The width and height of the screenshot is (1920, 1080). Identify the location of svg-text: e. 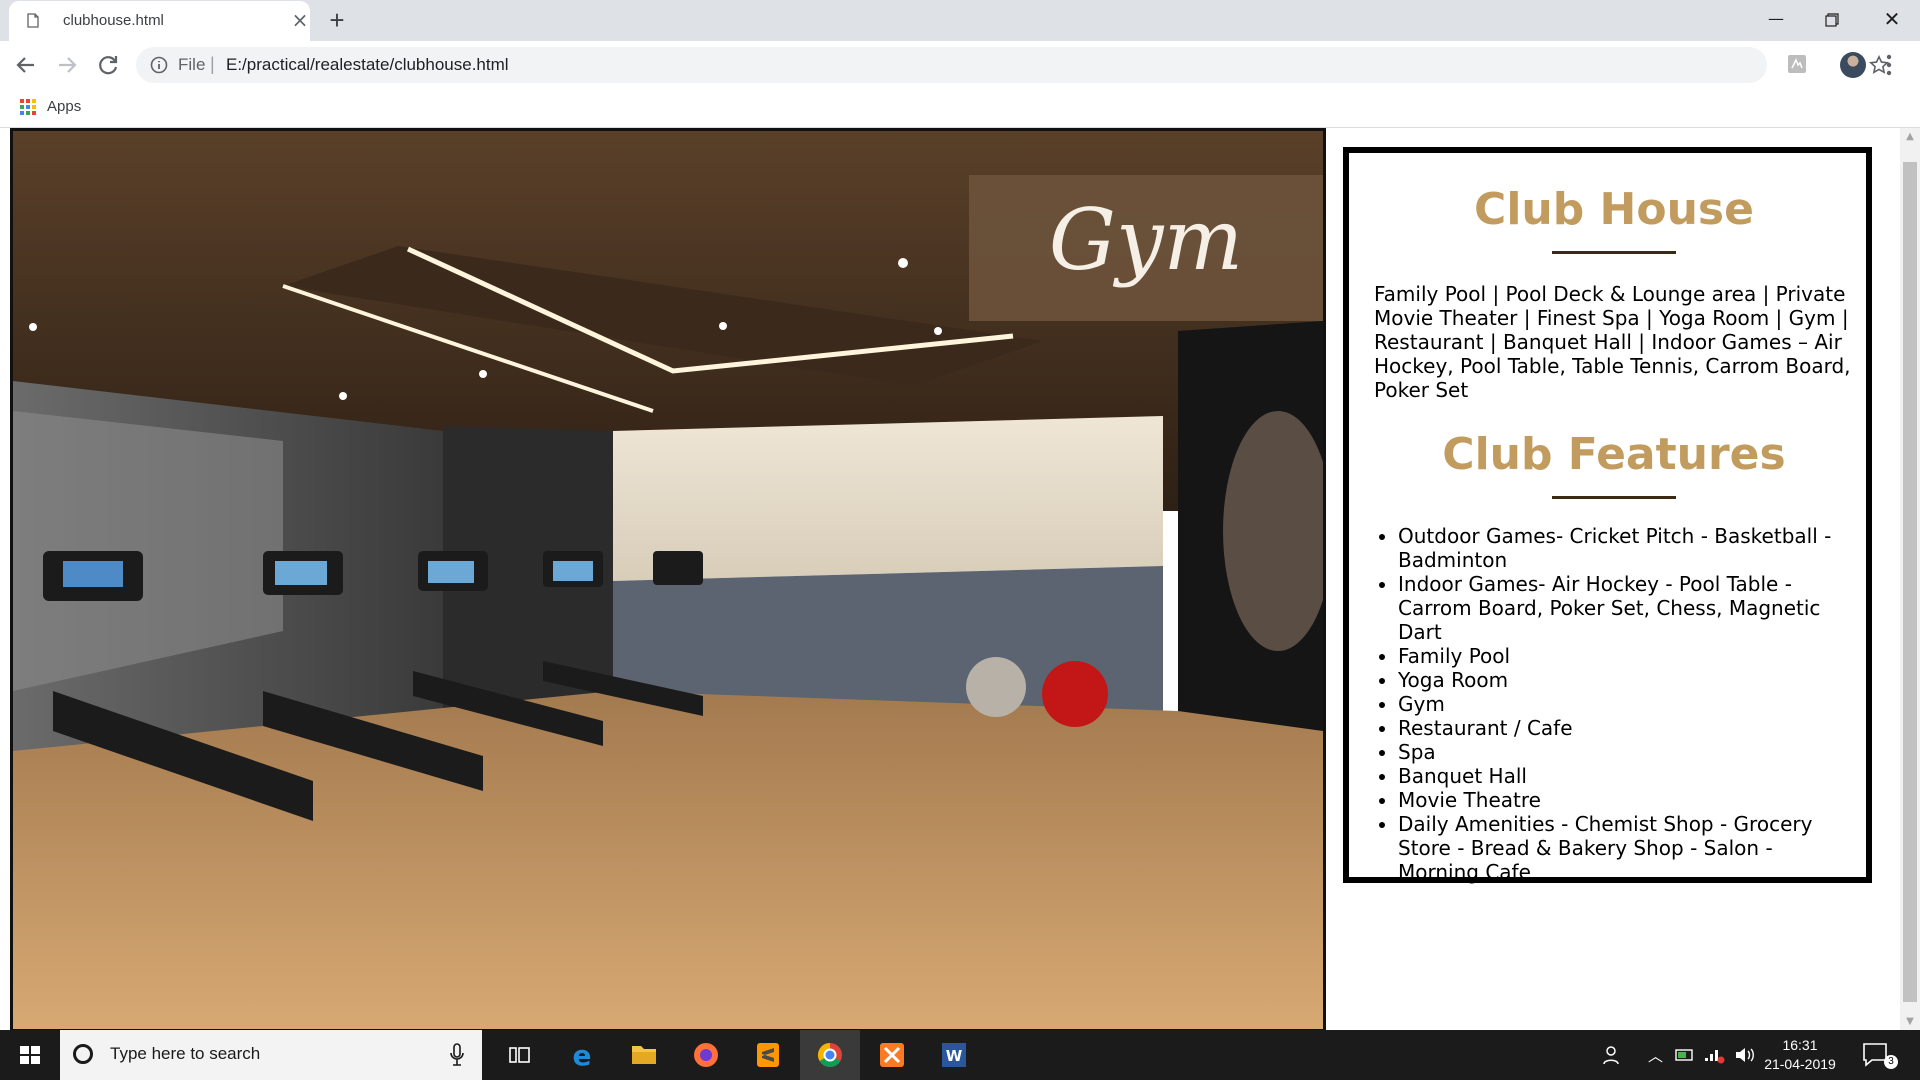
(582, 1055).